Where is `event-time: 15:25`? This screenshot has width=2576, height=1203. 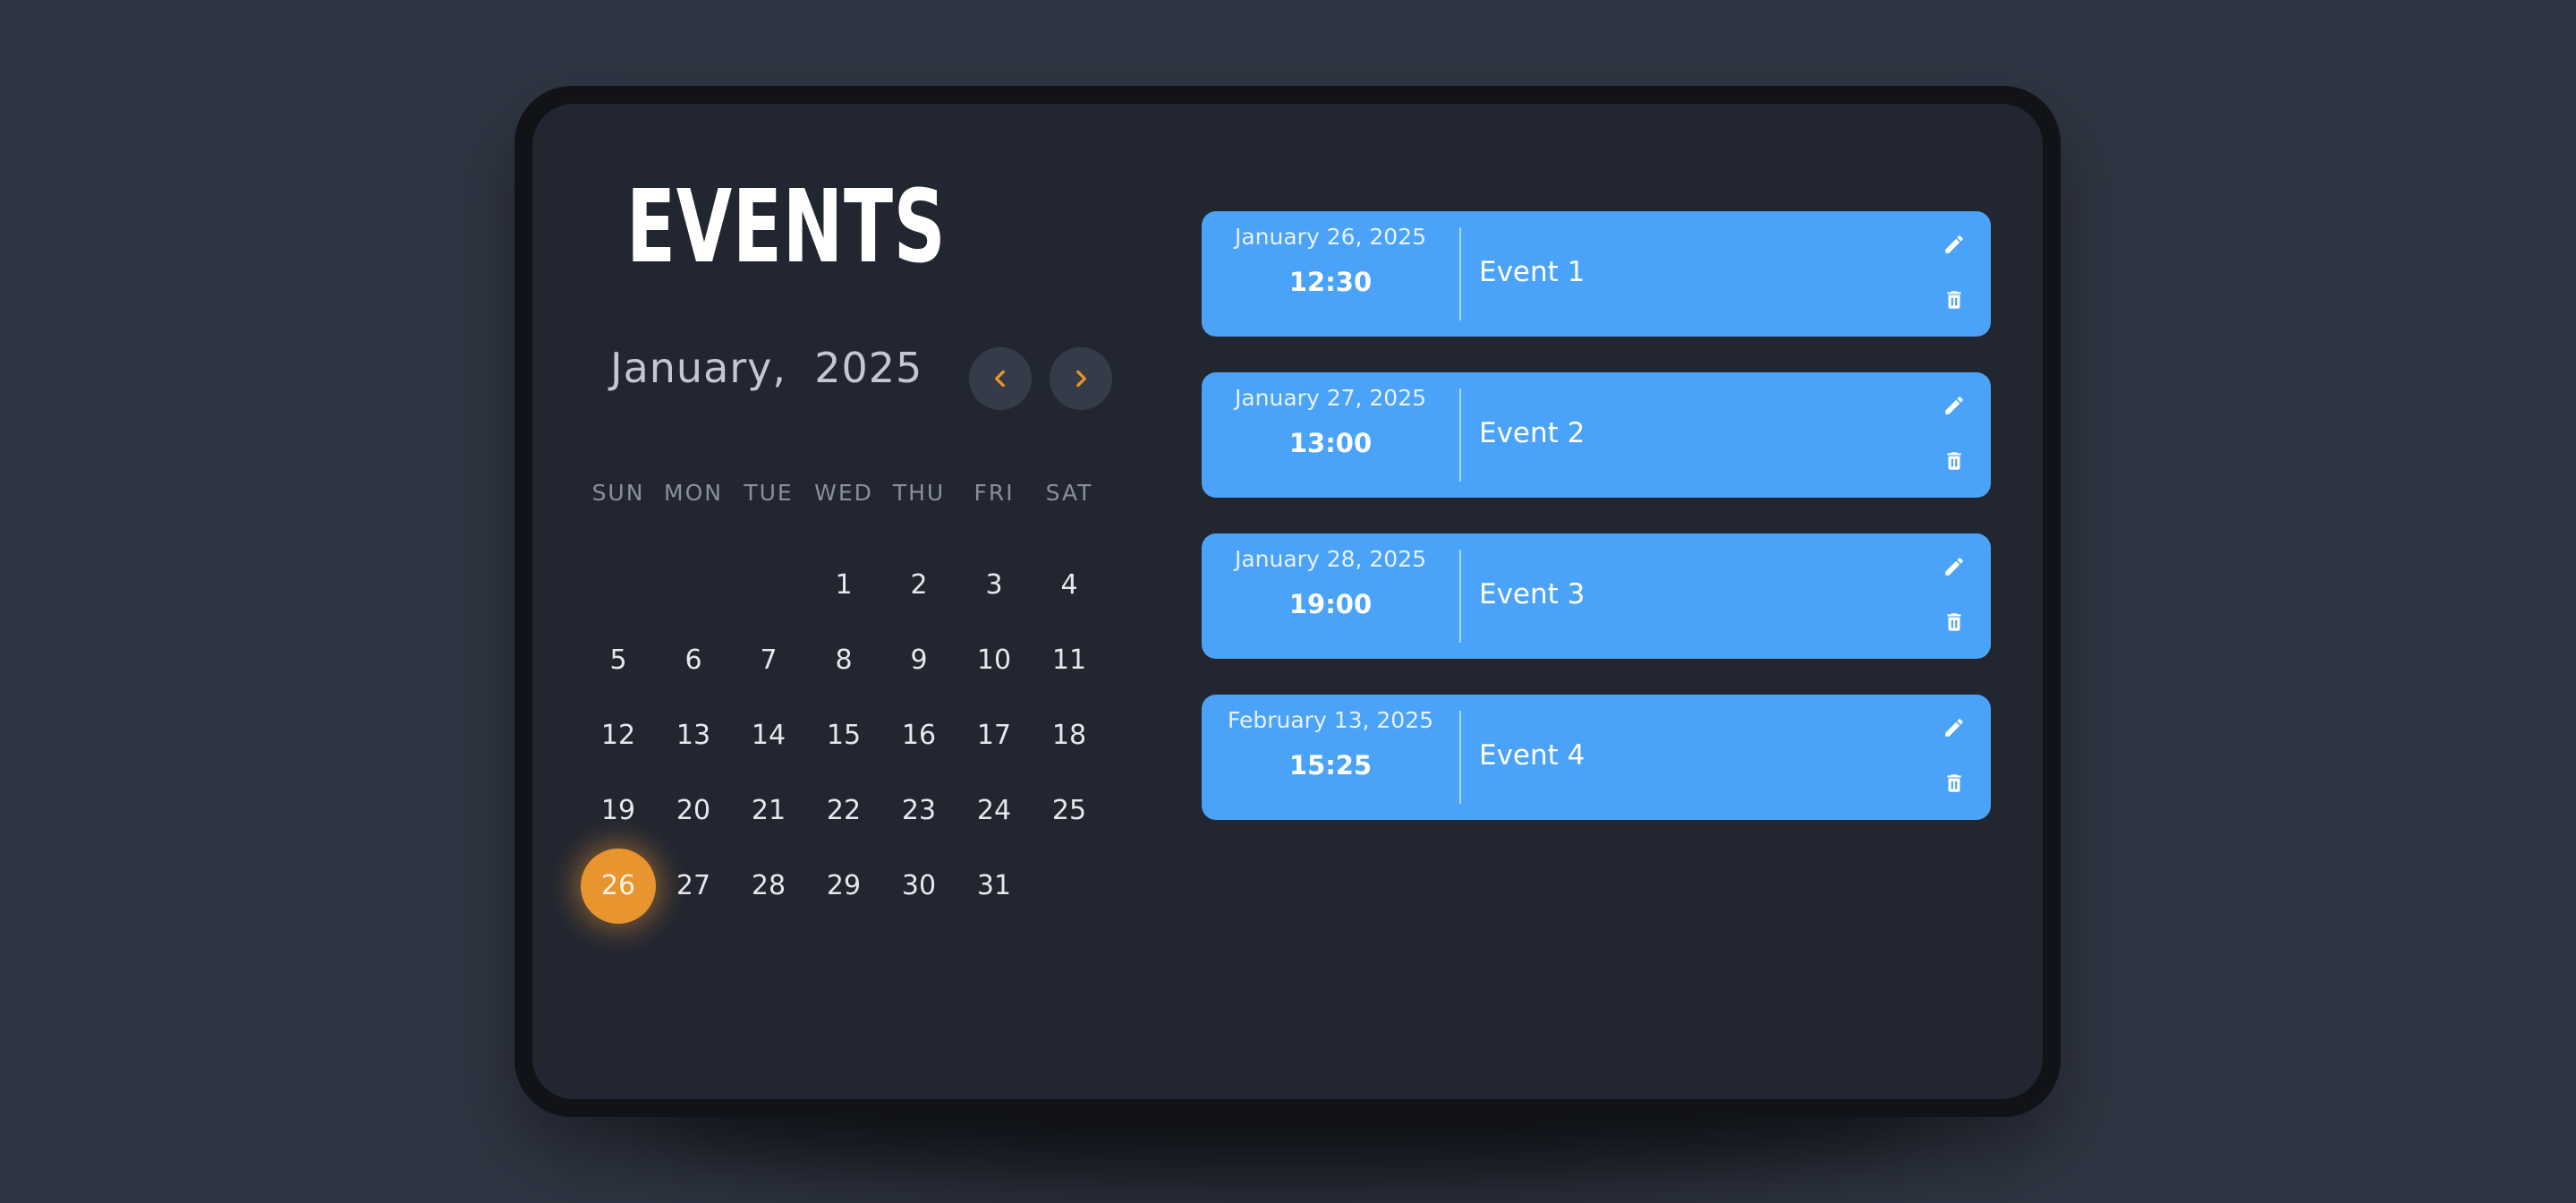
event-time: 15:25 is located at coordinates (1330, 765).